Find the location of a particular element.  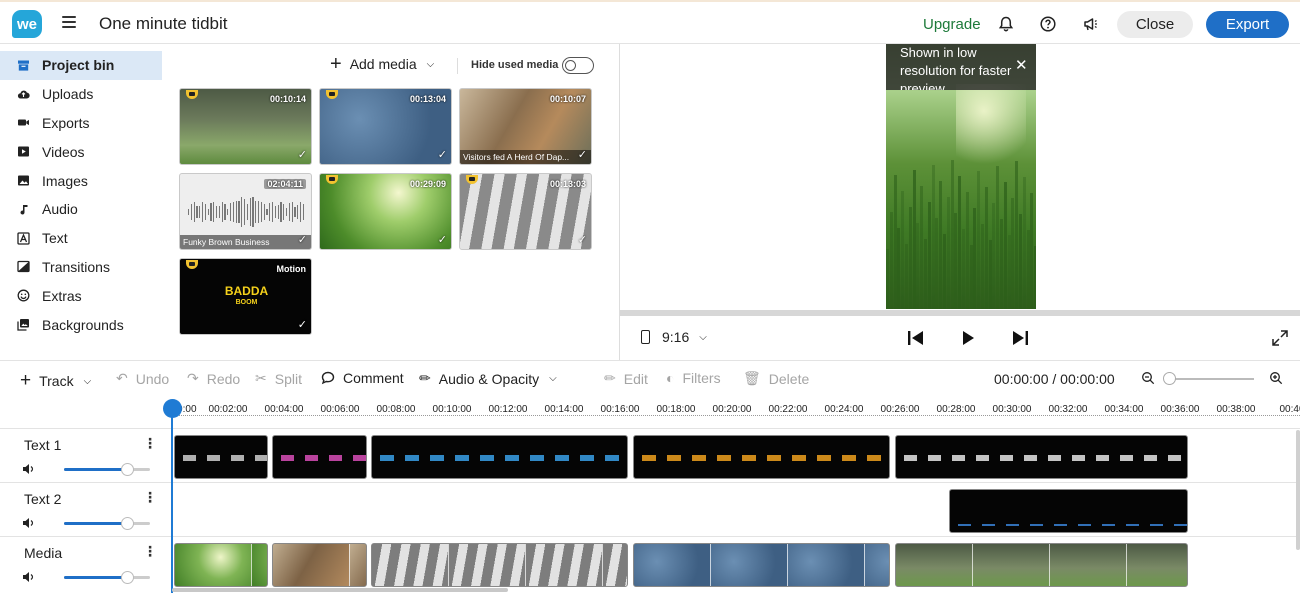

play-icon is located at coordinates (968, 338).